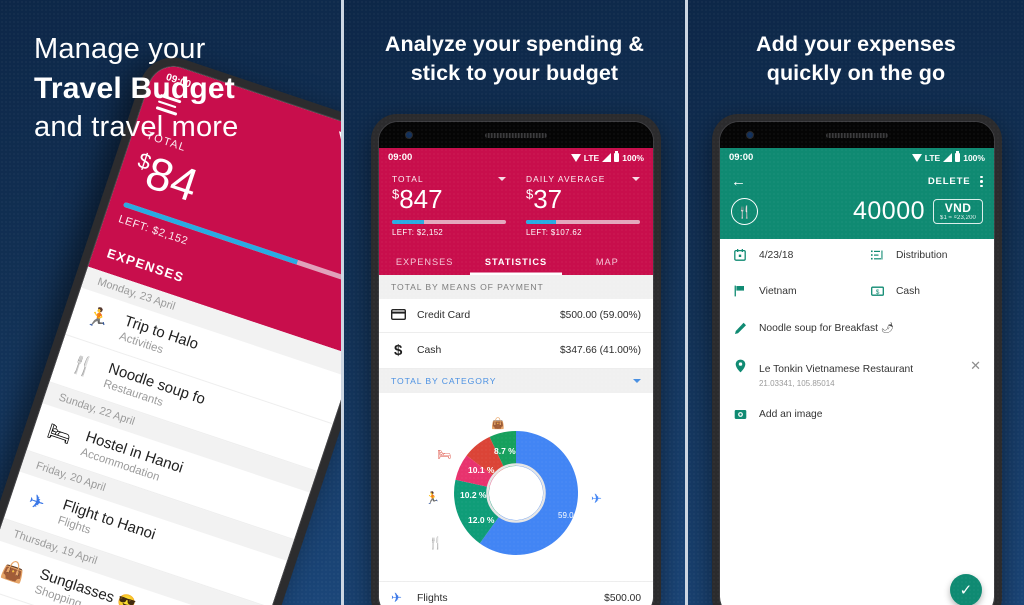  I want to click on payment-amount: $347.66 (41.00%), so click(600, 351).